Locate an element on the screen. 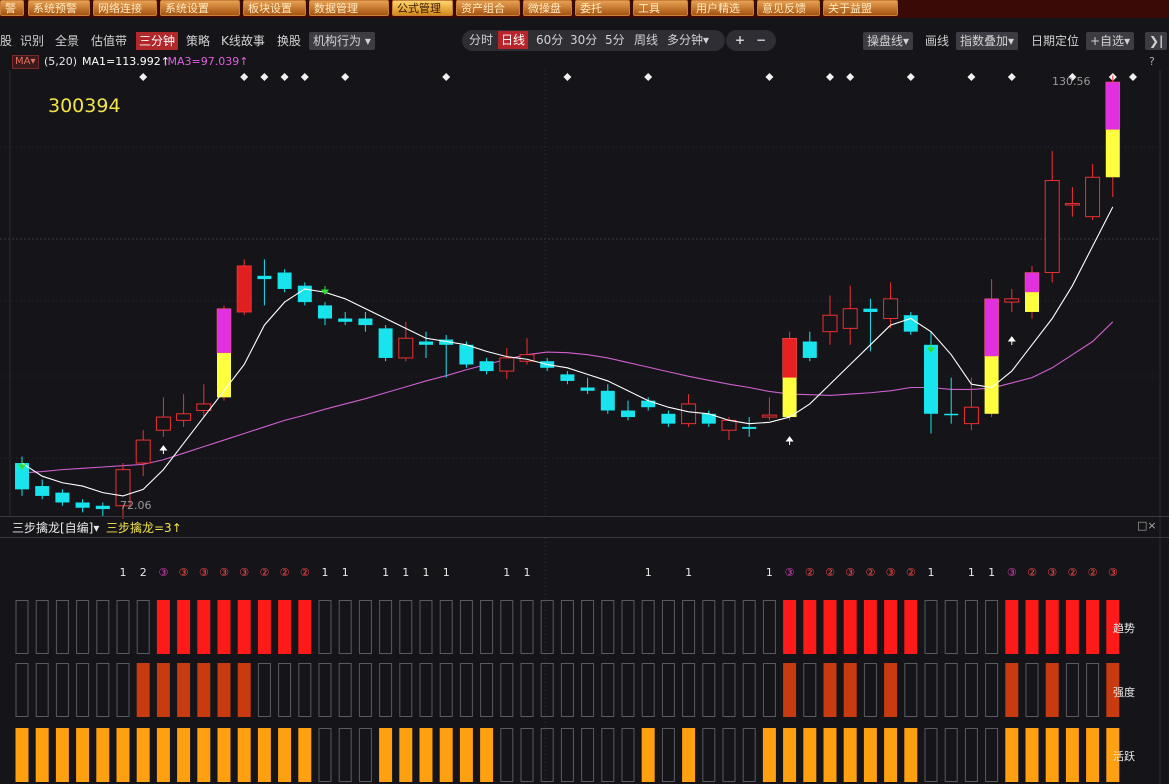 The width and height of the screenshot is (1169, 784). indicator-close-icon: □× is located at coordinates (1147, 525).